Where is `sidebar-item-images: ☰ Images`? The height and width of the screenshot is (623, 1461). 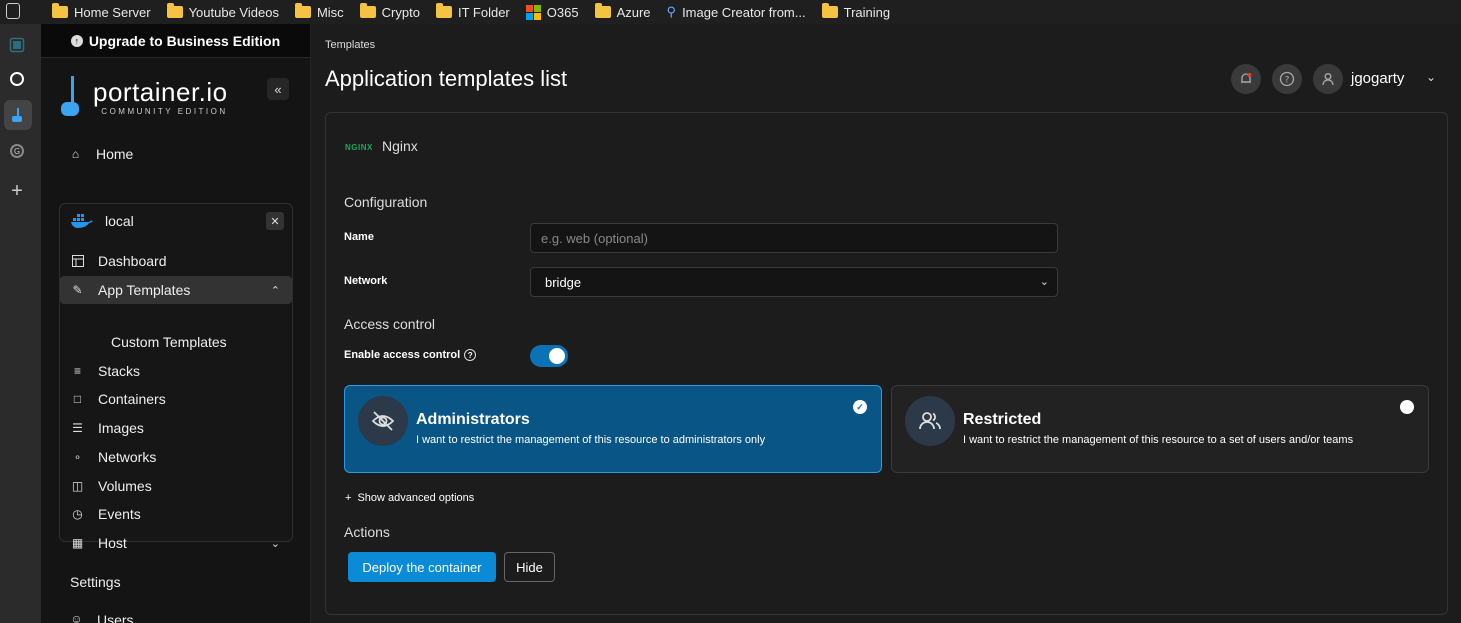
sidebar-item-images: ☰ Images is located at coordinates (176, 428).